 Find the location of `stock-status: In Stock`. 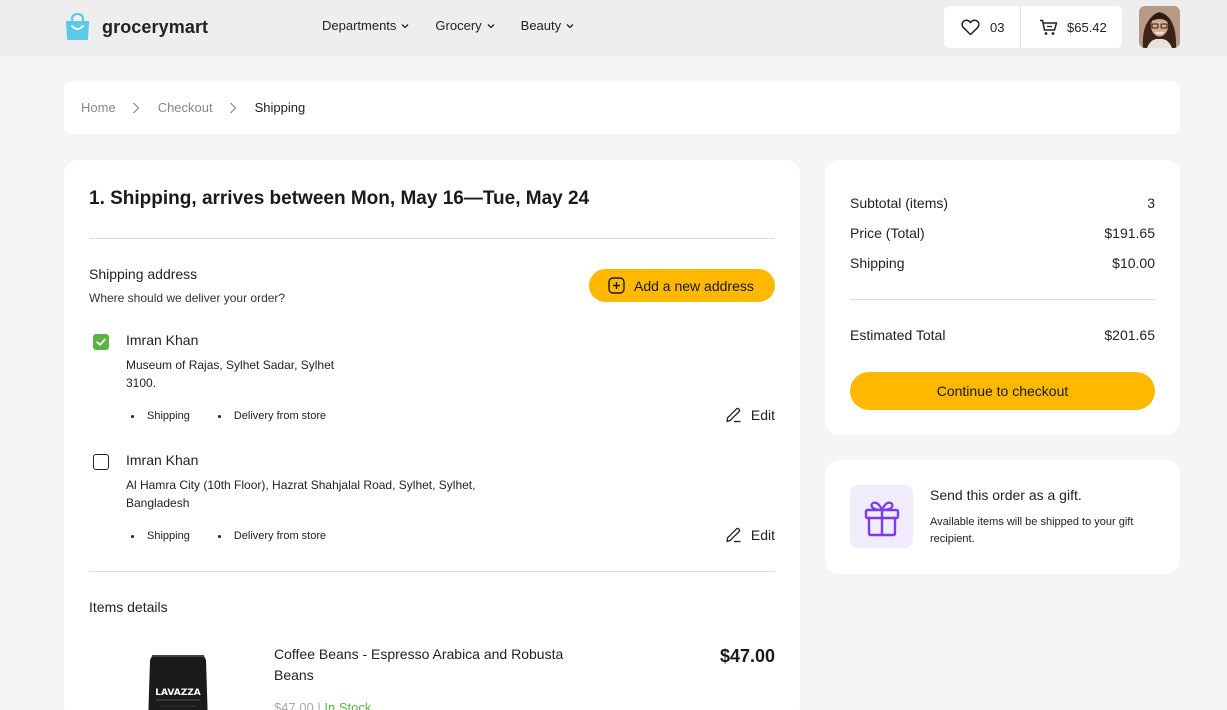

stock-status: In Stock is located at coordinates (348, 705).